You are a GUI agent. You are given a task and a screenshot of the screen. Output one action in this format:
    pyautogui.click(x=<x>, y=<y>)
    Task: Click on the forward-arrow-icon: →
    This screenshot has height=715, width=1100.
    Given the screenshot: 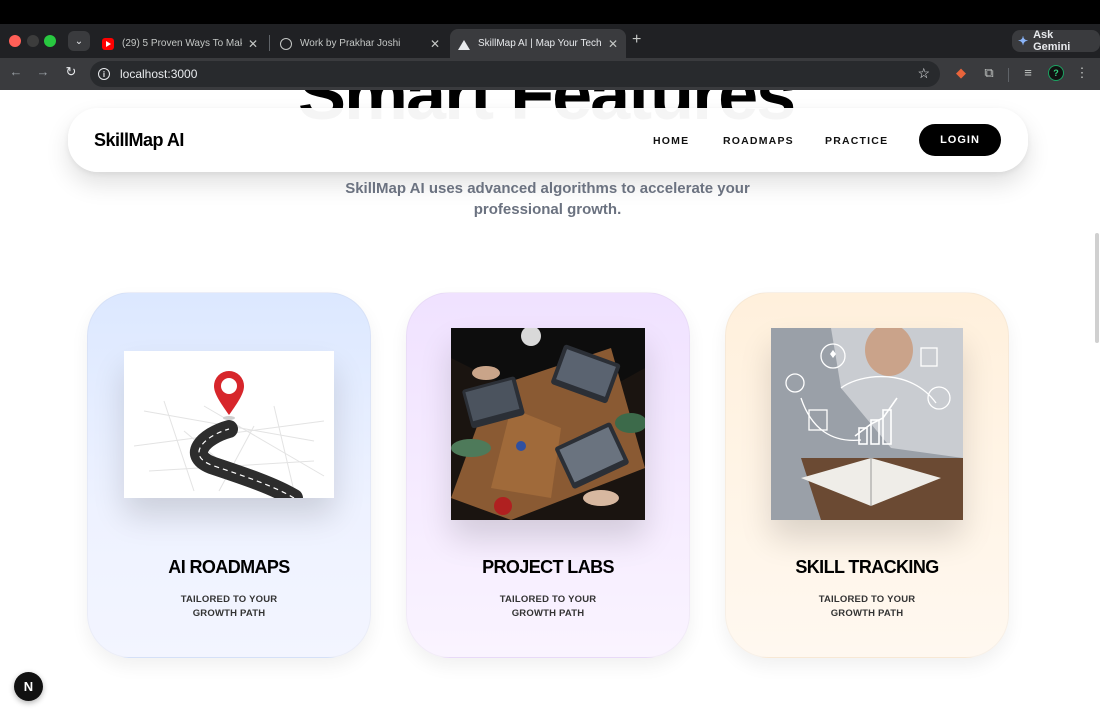 What is the action you would take?
    pyautogui.click(x=43, y=71)
    